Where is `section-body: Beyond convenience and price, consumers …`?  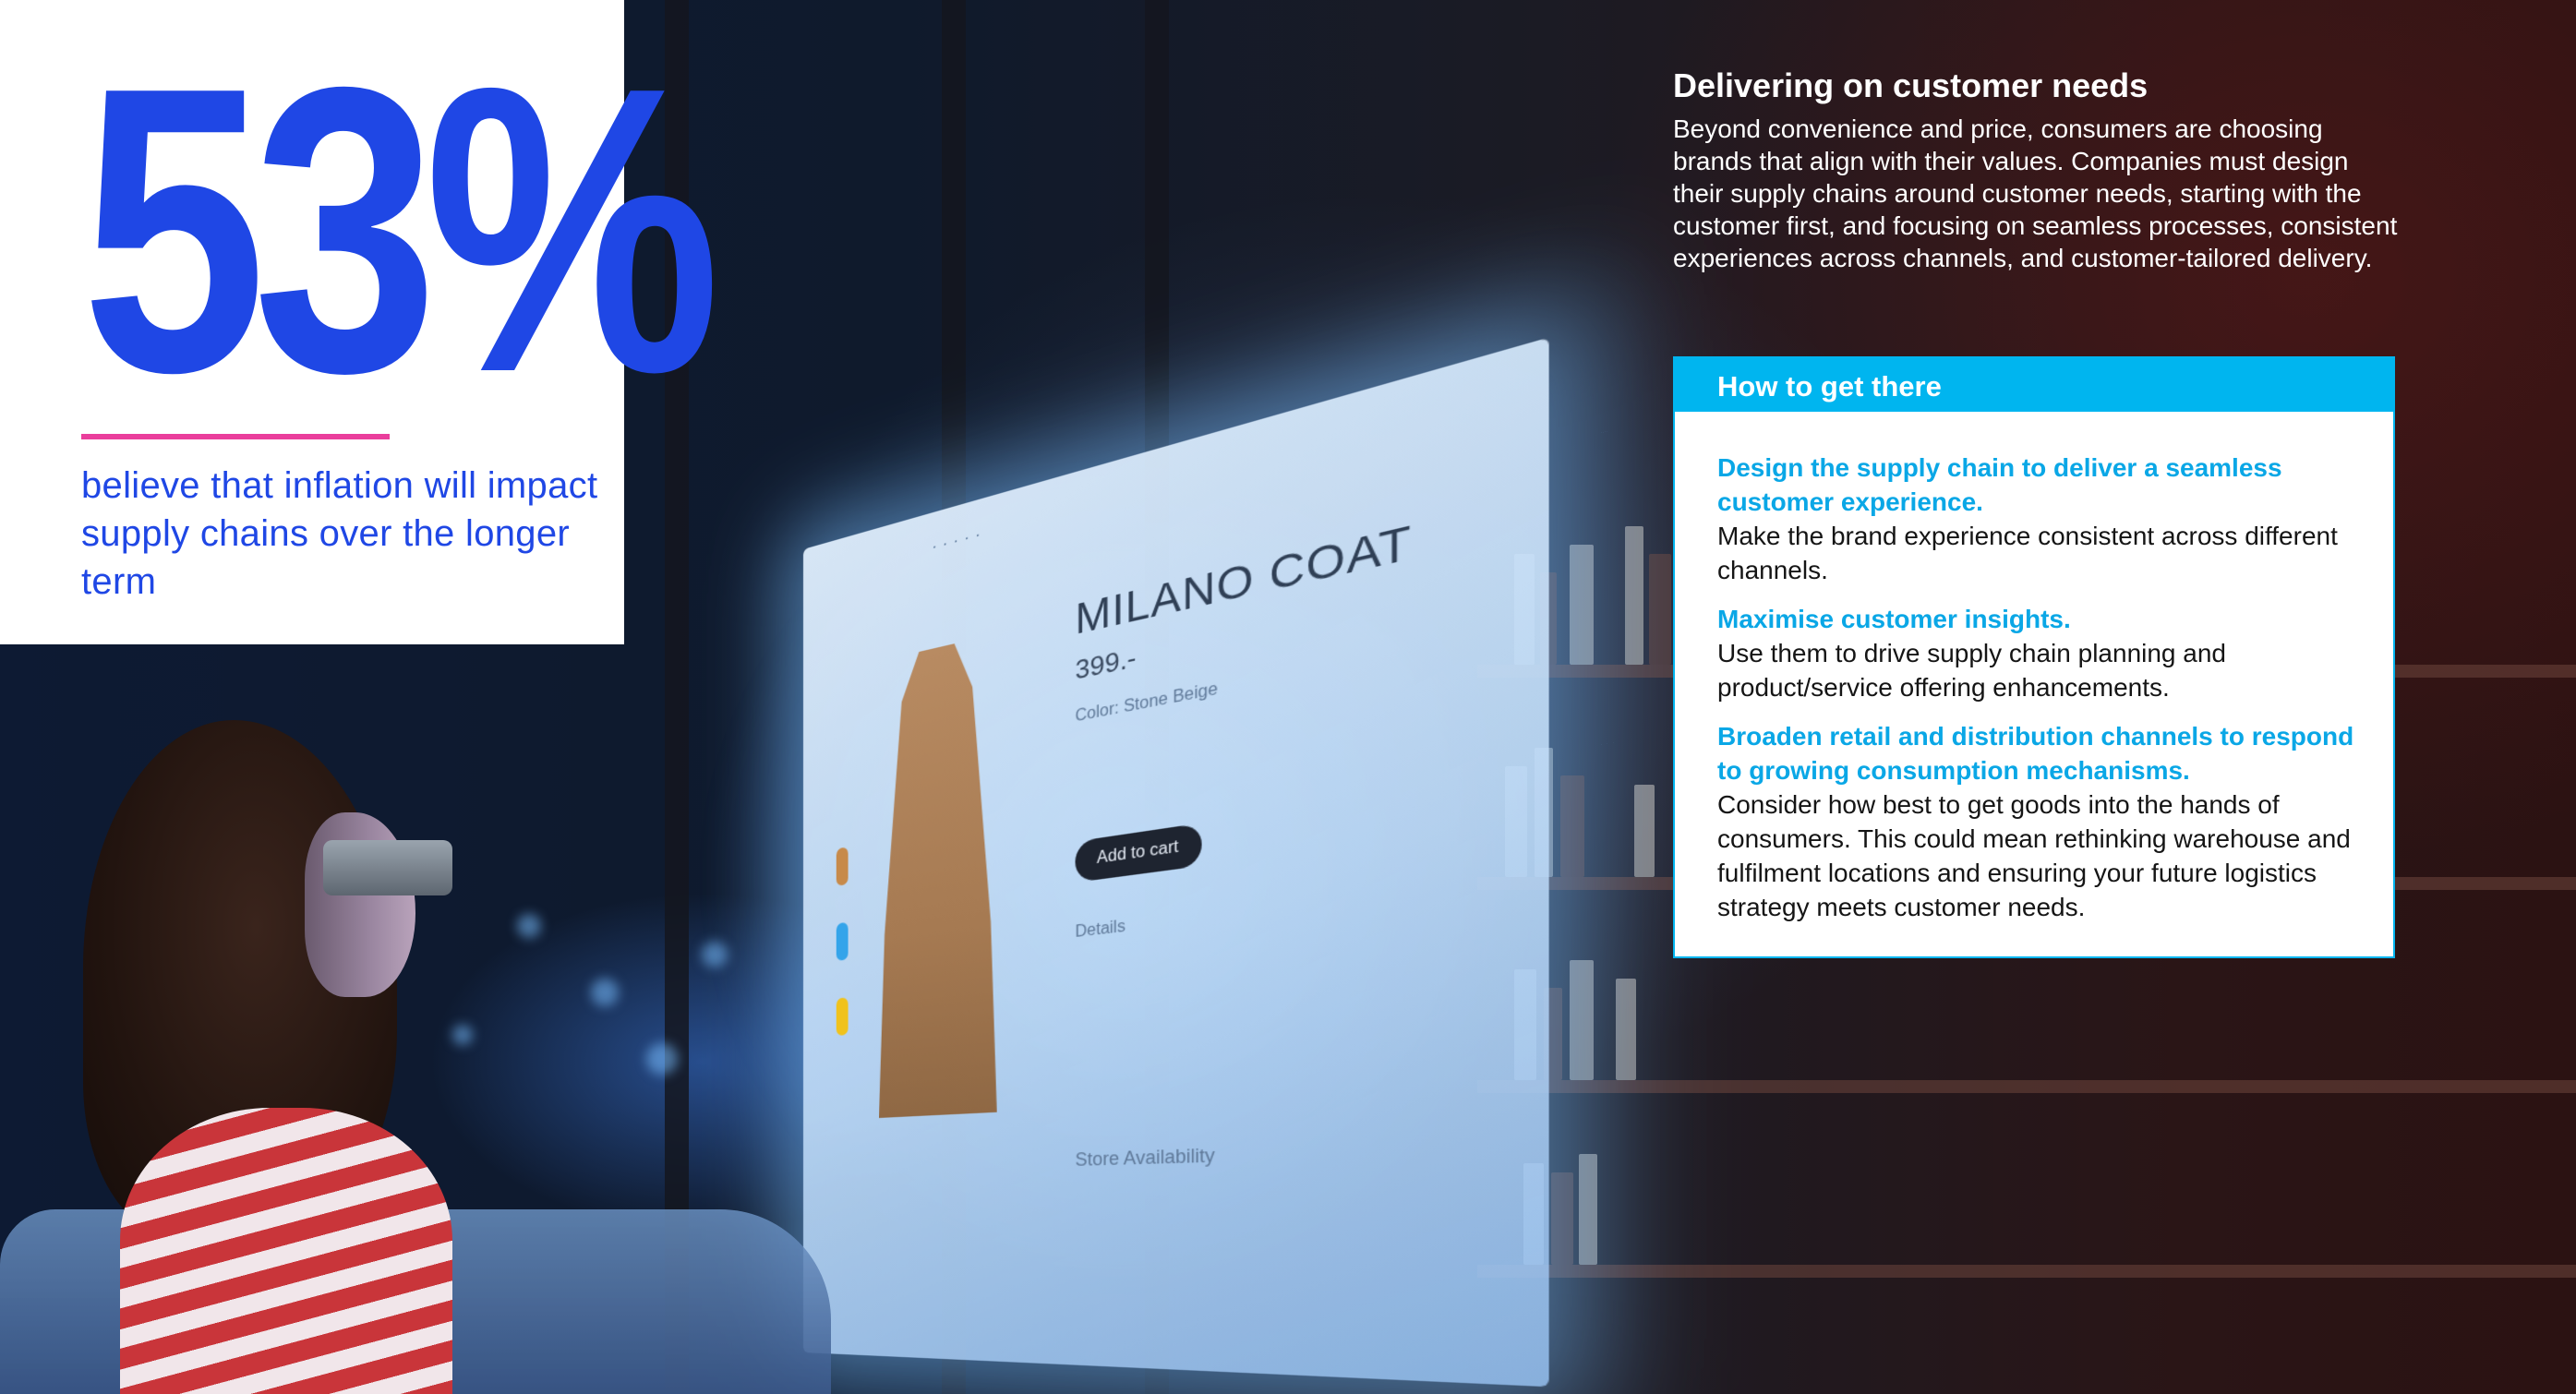 section-body: Beyond convenience and price, consumers … is located at coordinates (2035, 193).